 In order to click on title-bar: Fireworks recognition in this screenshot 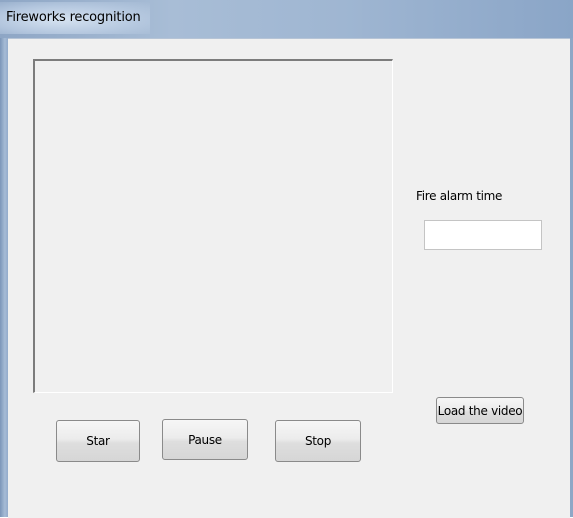, I will do `click(286, 19)`.